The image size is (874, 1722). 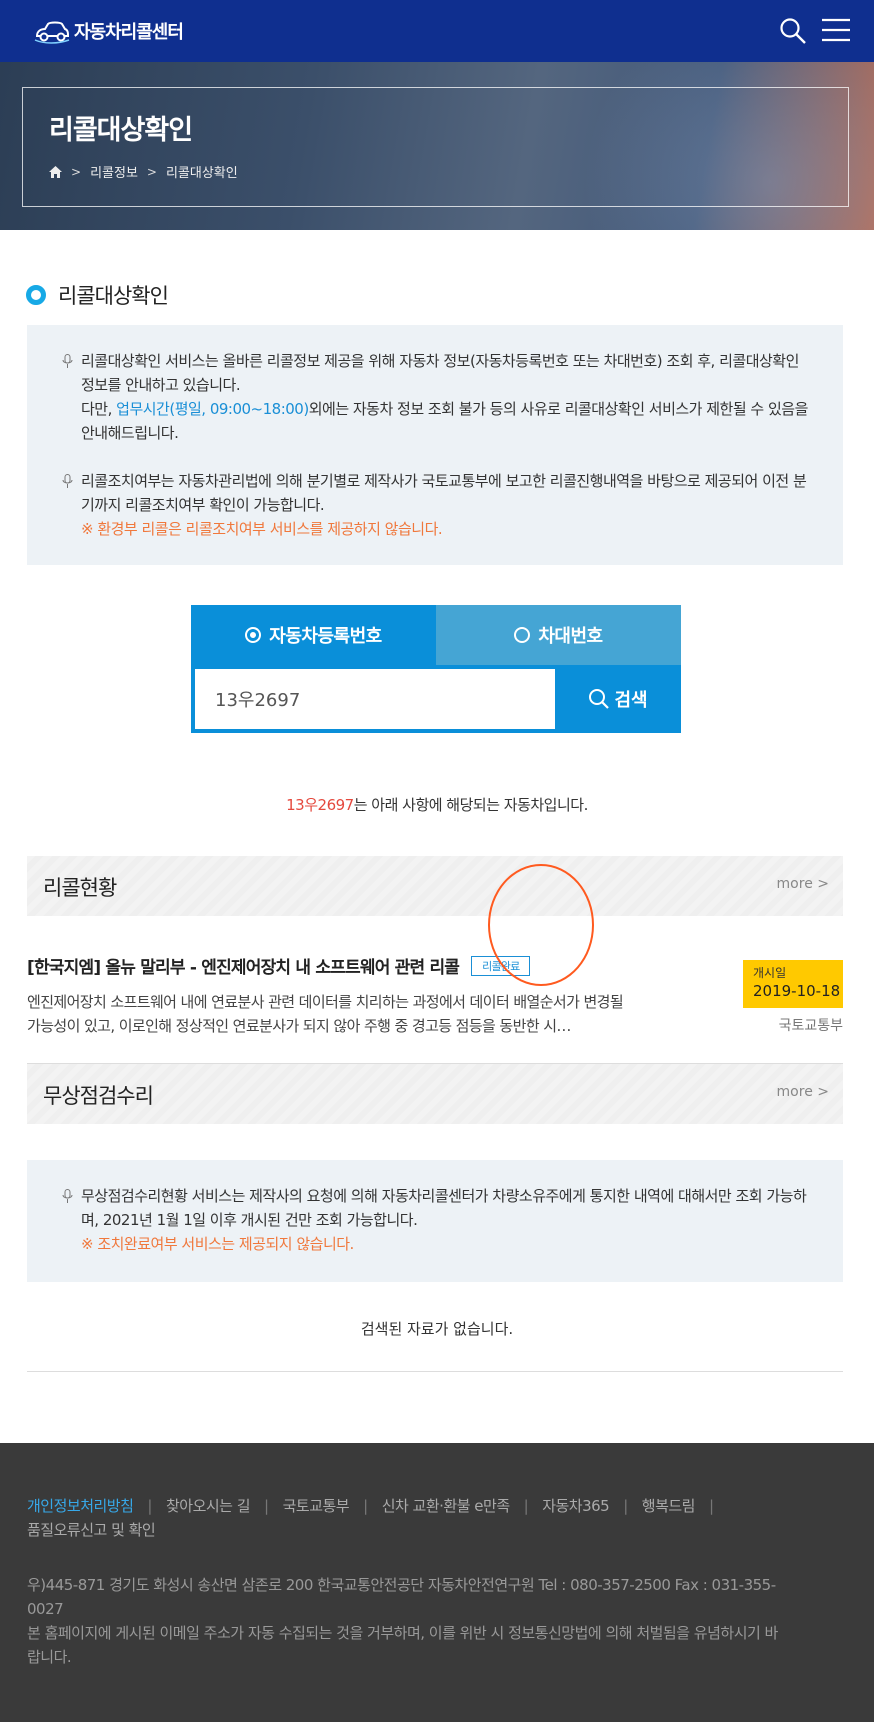 I want to click on home-icon, so click(x=55, y=171).